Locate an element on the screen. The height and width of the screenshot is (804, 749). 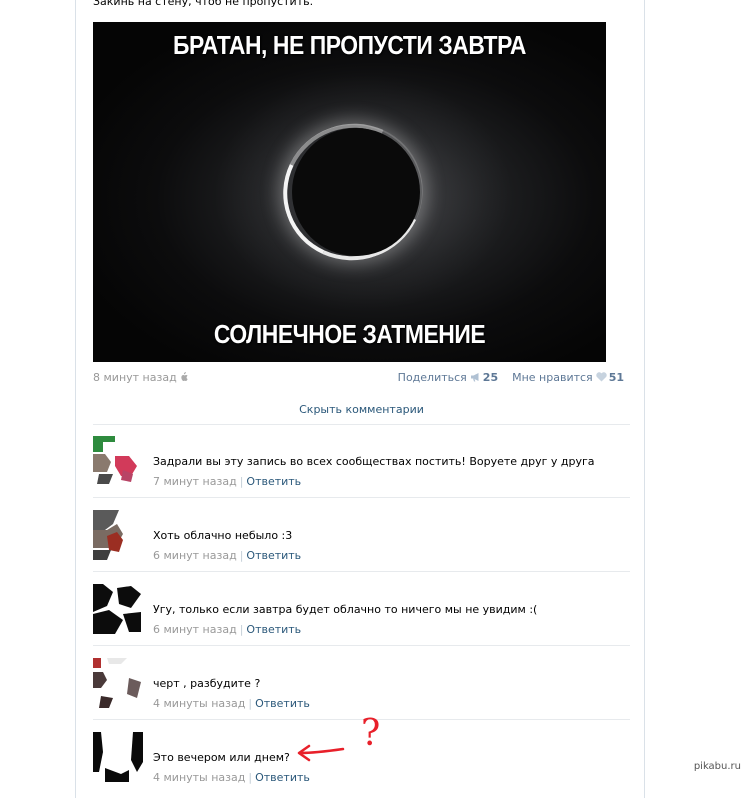
like-button: Мне нравится 51 is located at coordinates (568, 377).